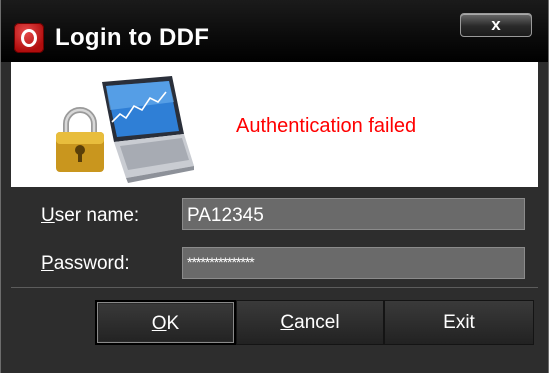 The image size is (549, 373). Describe the element at coordinates (165, 322) in the screenshot. I see `ok-button: OK` at that location.